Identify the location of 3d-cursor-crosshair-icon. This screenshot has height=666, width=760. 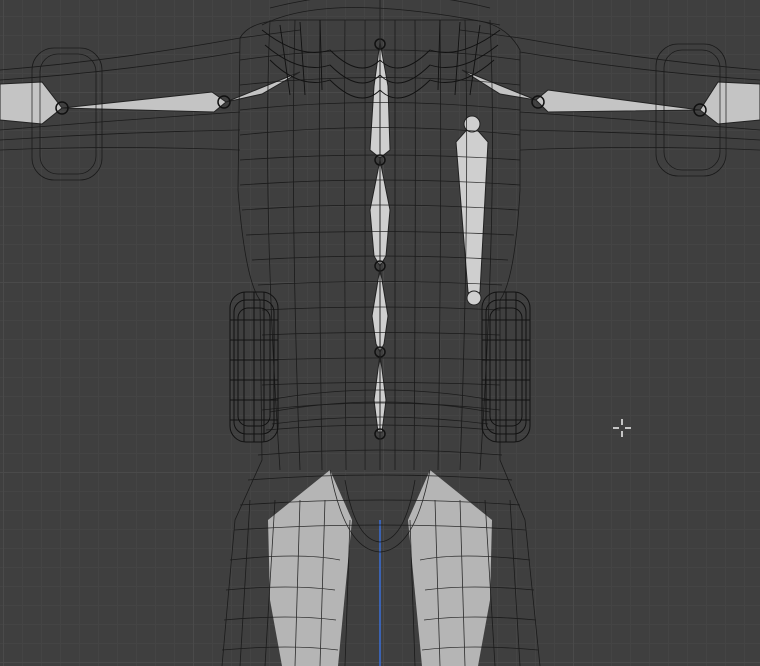
(622, 428).